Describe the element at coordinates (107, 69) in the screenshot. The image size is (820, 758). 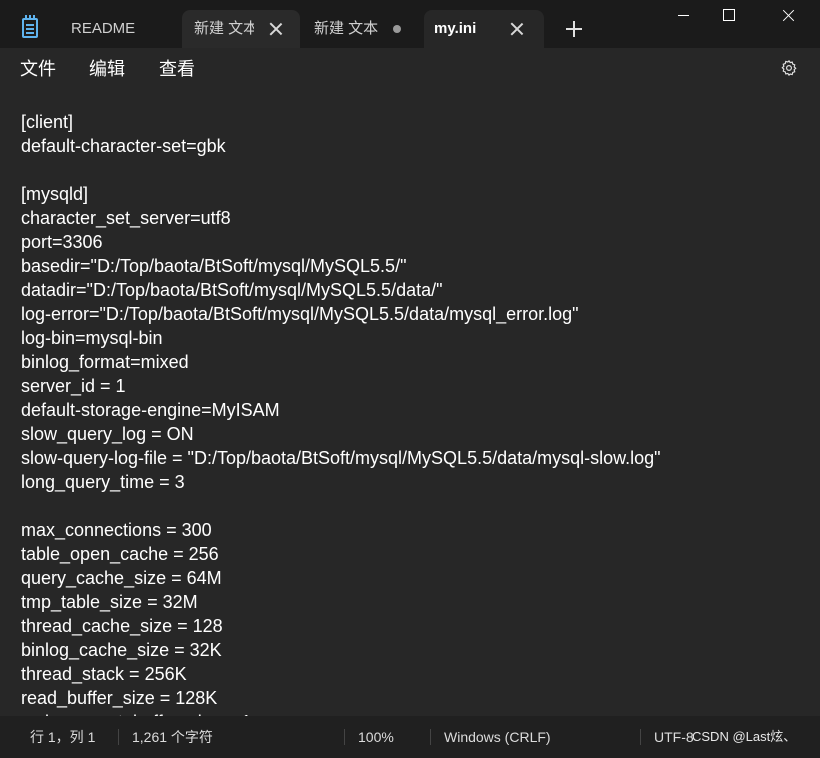
I see `menu-edit: 编辑` at that location.